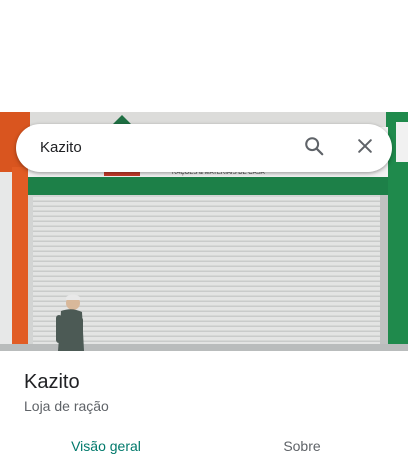 This screenshot has width=408, height=464. I want to click on tab-about: Sobre, so click(302, 446).